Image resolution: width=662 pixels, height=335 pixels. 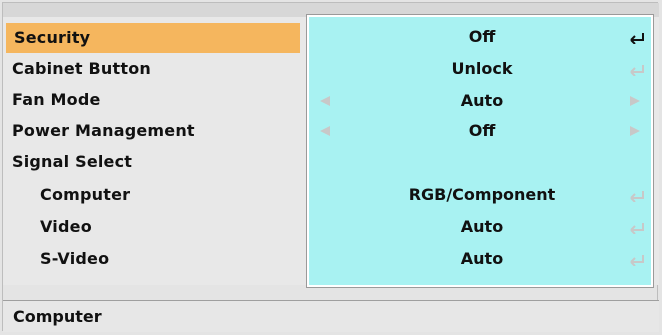 I want to click on s-video-value: Auto, so click(x=482, y=259).